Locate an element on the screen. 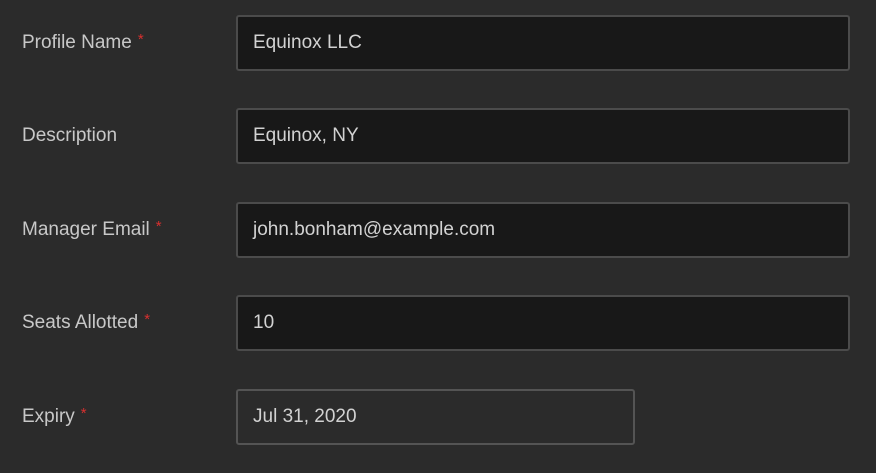 Image resolution: width=876 pixels, height=473 pixels. description-label: Description is located at coordinates (72, 136).